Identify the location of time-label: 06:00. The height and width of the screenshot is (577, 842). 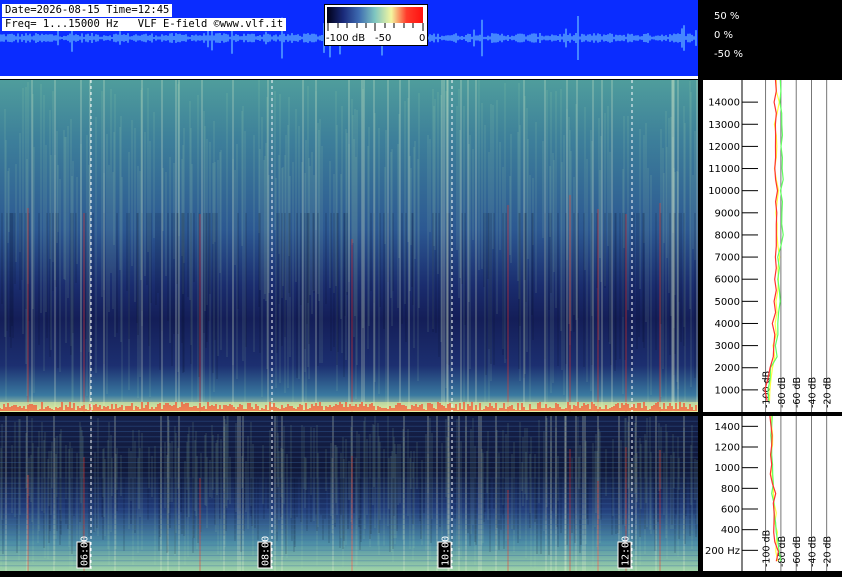
(83, 552).